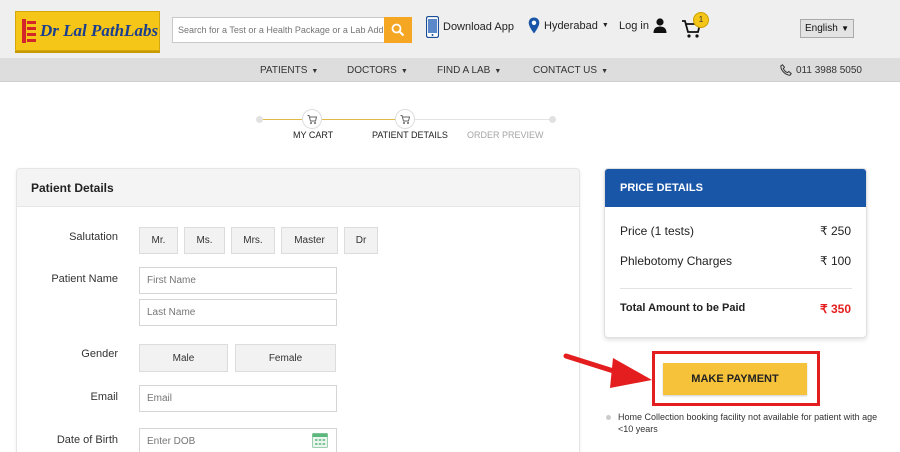 Image resolution: width=900 pixels, height=452 pixels. What do you see at coordinates (72, 188) in the screenshot?
I see `card-title: Patient Details` at bounding box center [72, 188].